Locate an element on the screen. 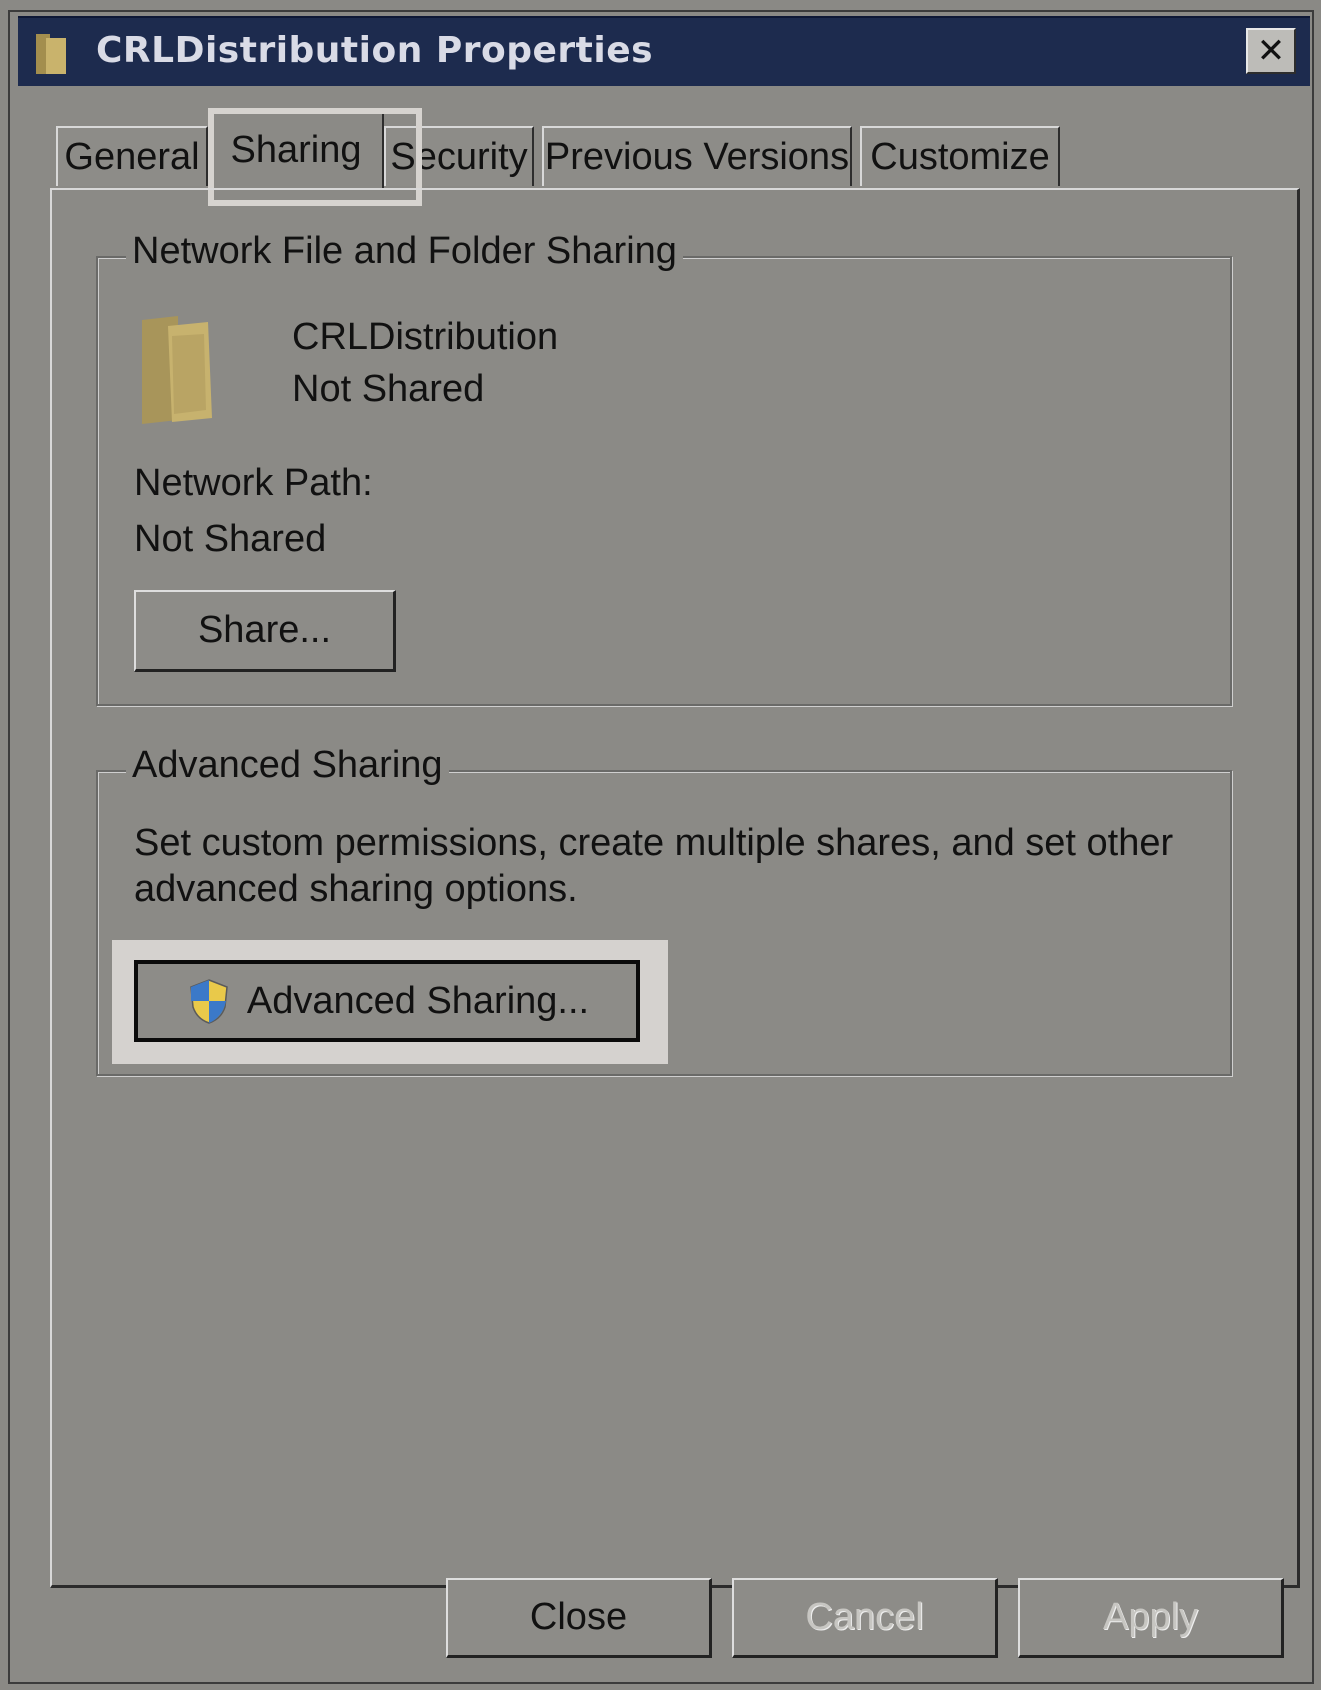 Image resolution: width=1321 pixels, height=1690 pixels. tab-customize: Customize is located at coordinates (960, 156).